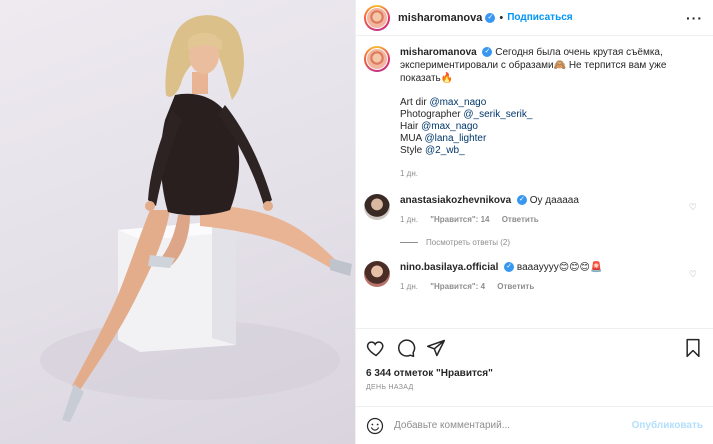 This screenshot has width=713, height=444. Describe the element at coordinates (445, 150) in the screenshot. I see `credit-mention: @2_wb_` at that location.